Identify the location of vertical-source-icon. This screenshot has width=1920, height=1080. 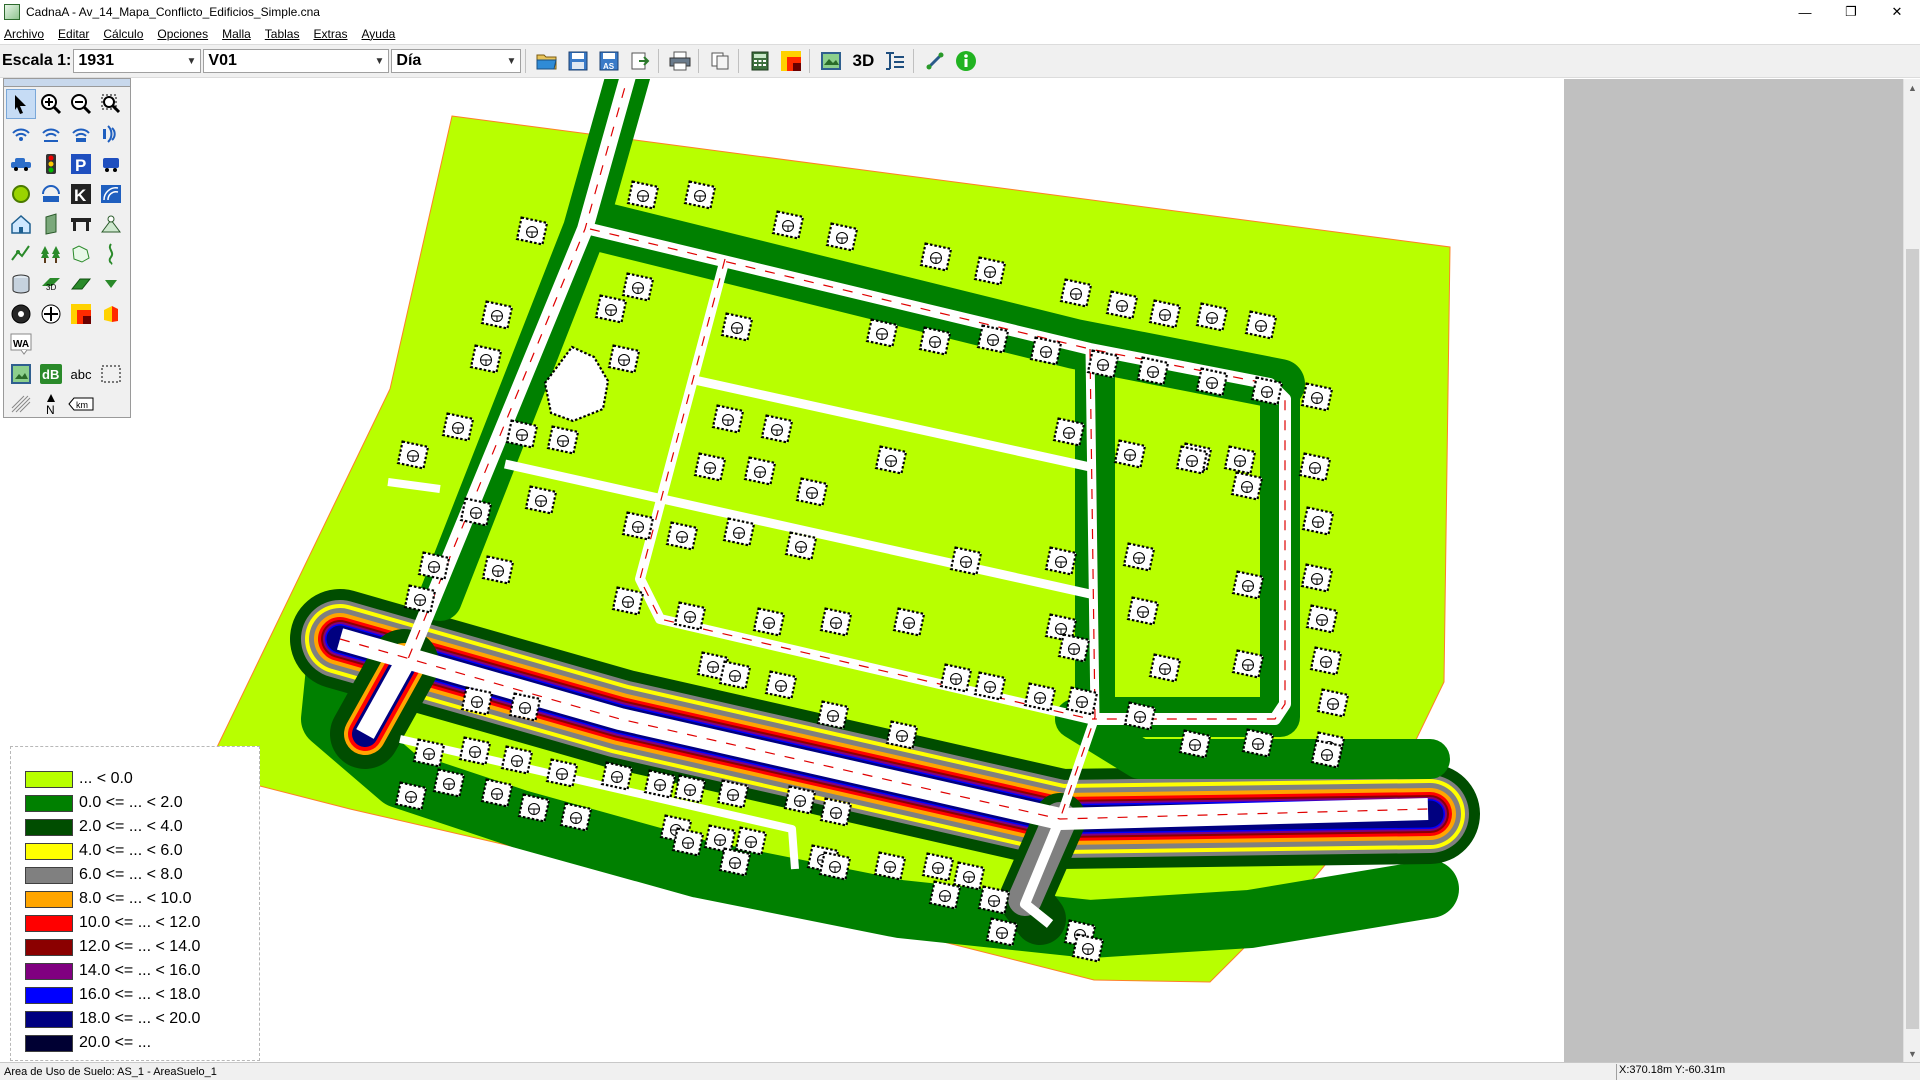
(111, 134).